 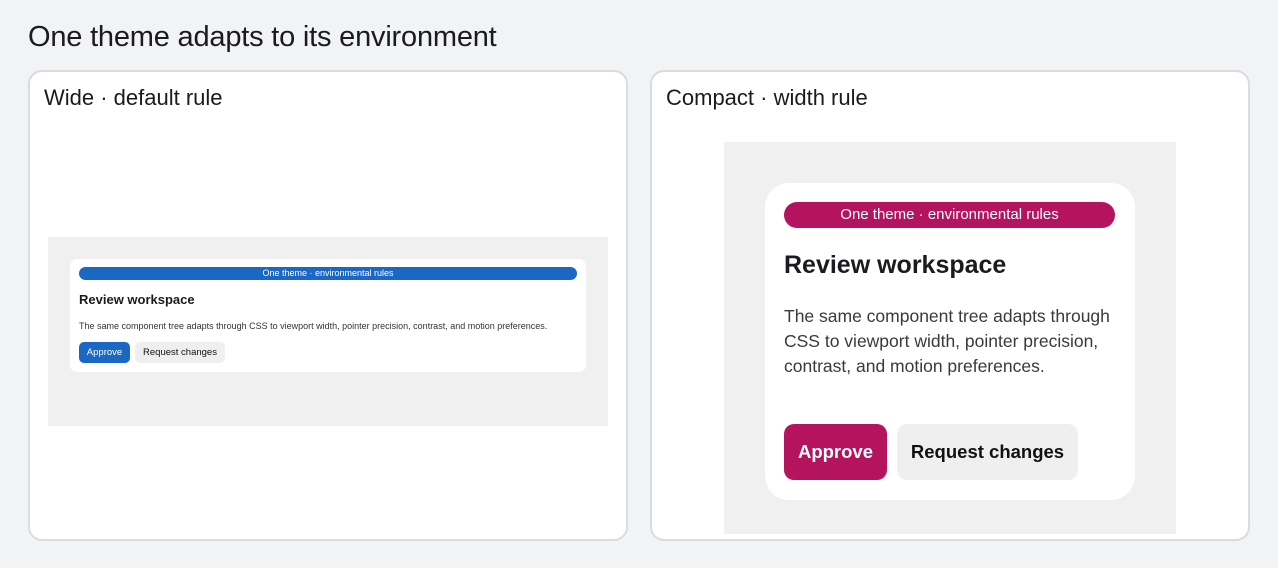 I want to click on page-title: One theme adapts to its environment, so click(x=262, y=37).